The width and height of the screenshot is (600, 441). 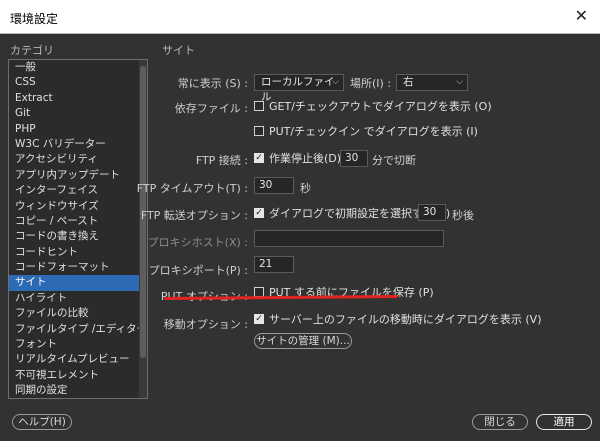 What do you see at coordinates (500, 422) in the screenshot?
I see `close-button: 閉じる` at bounding box center [500, 422].